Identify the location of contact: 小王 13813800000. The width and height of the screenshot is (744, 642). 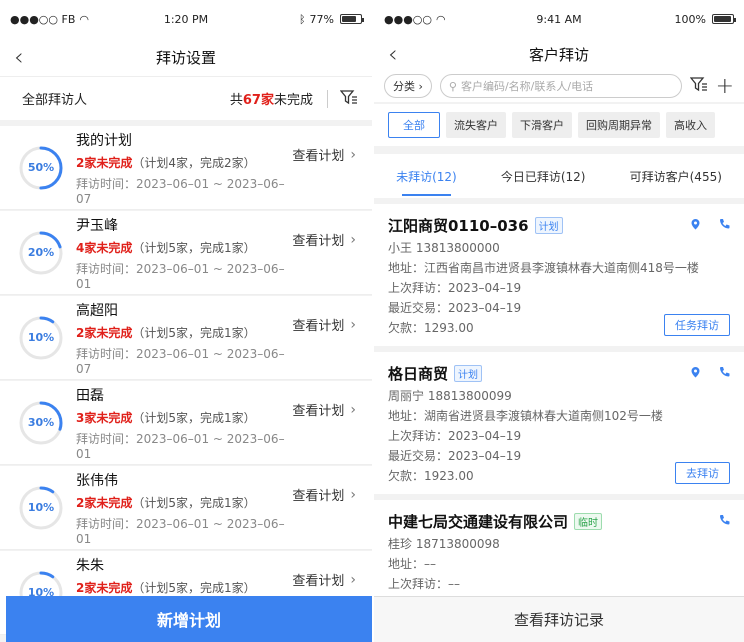
(444, 248).